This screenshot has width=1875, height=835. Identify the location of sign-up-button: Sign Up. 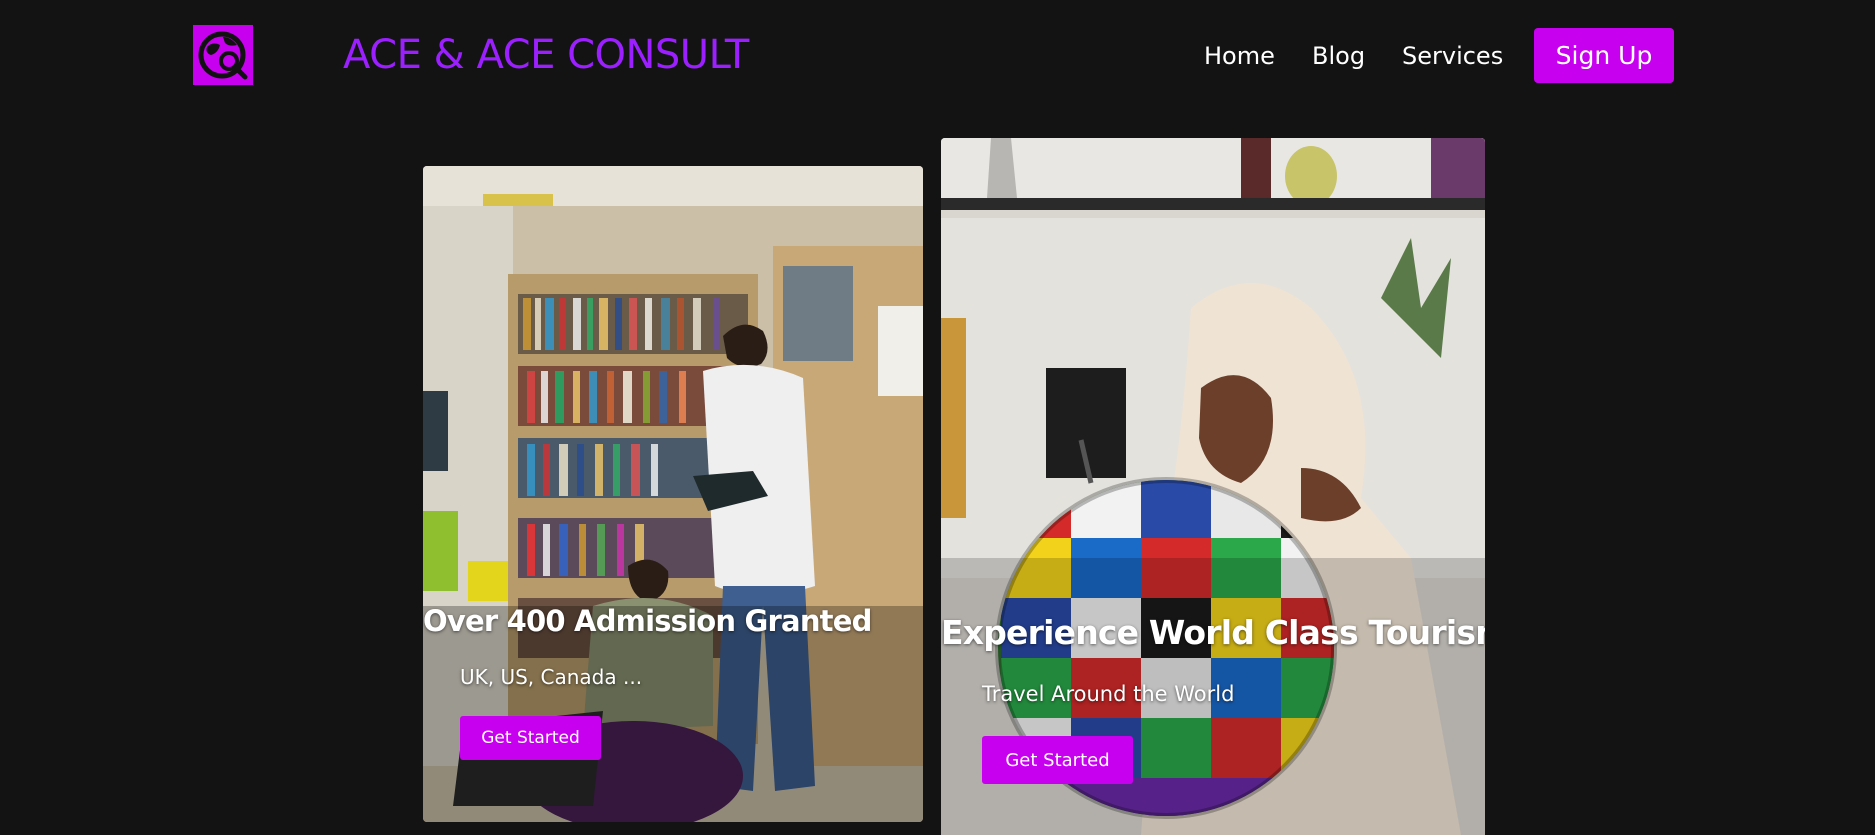
(1604, 55).